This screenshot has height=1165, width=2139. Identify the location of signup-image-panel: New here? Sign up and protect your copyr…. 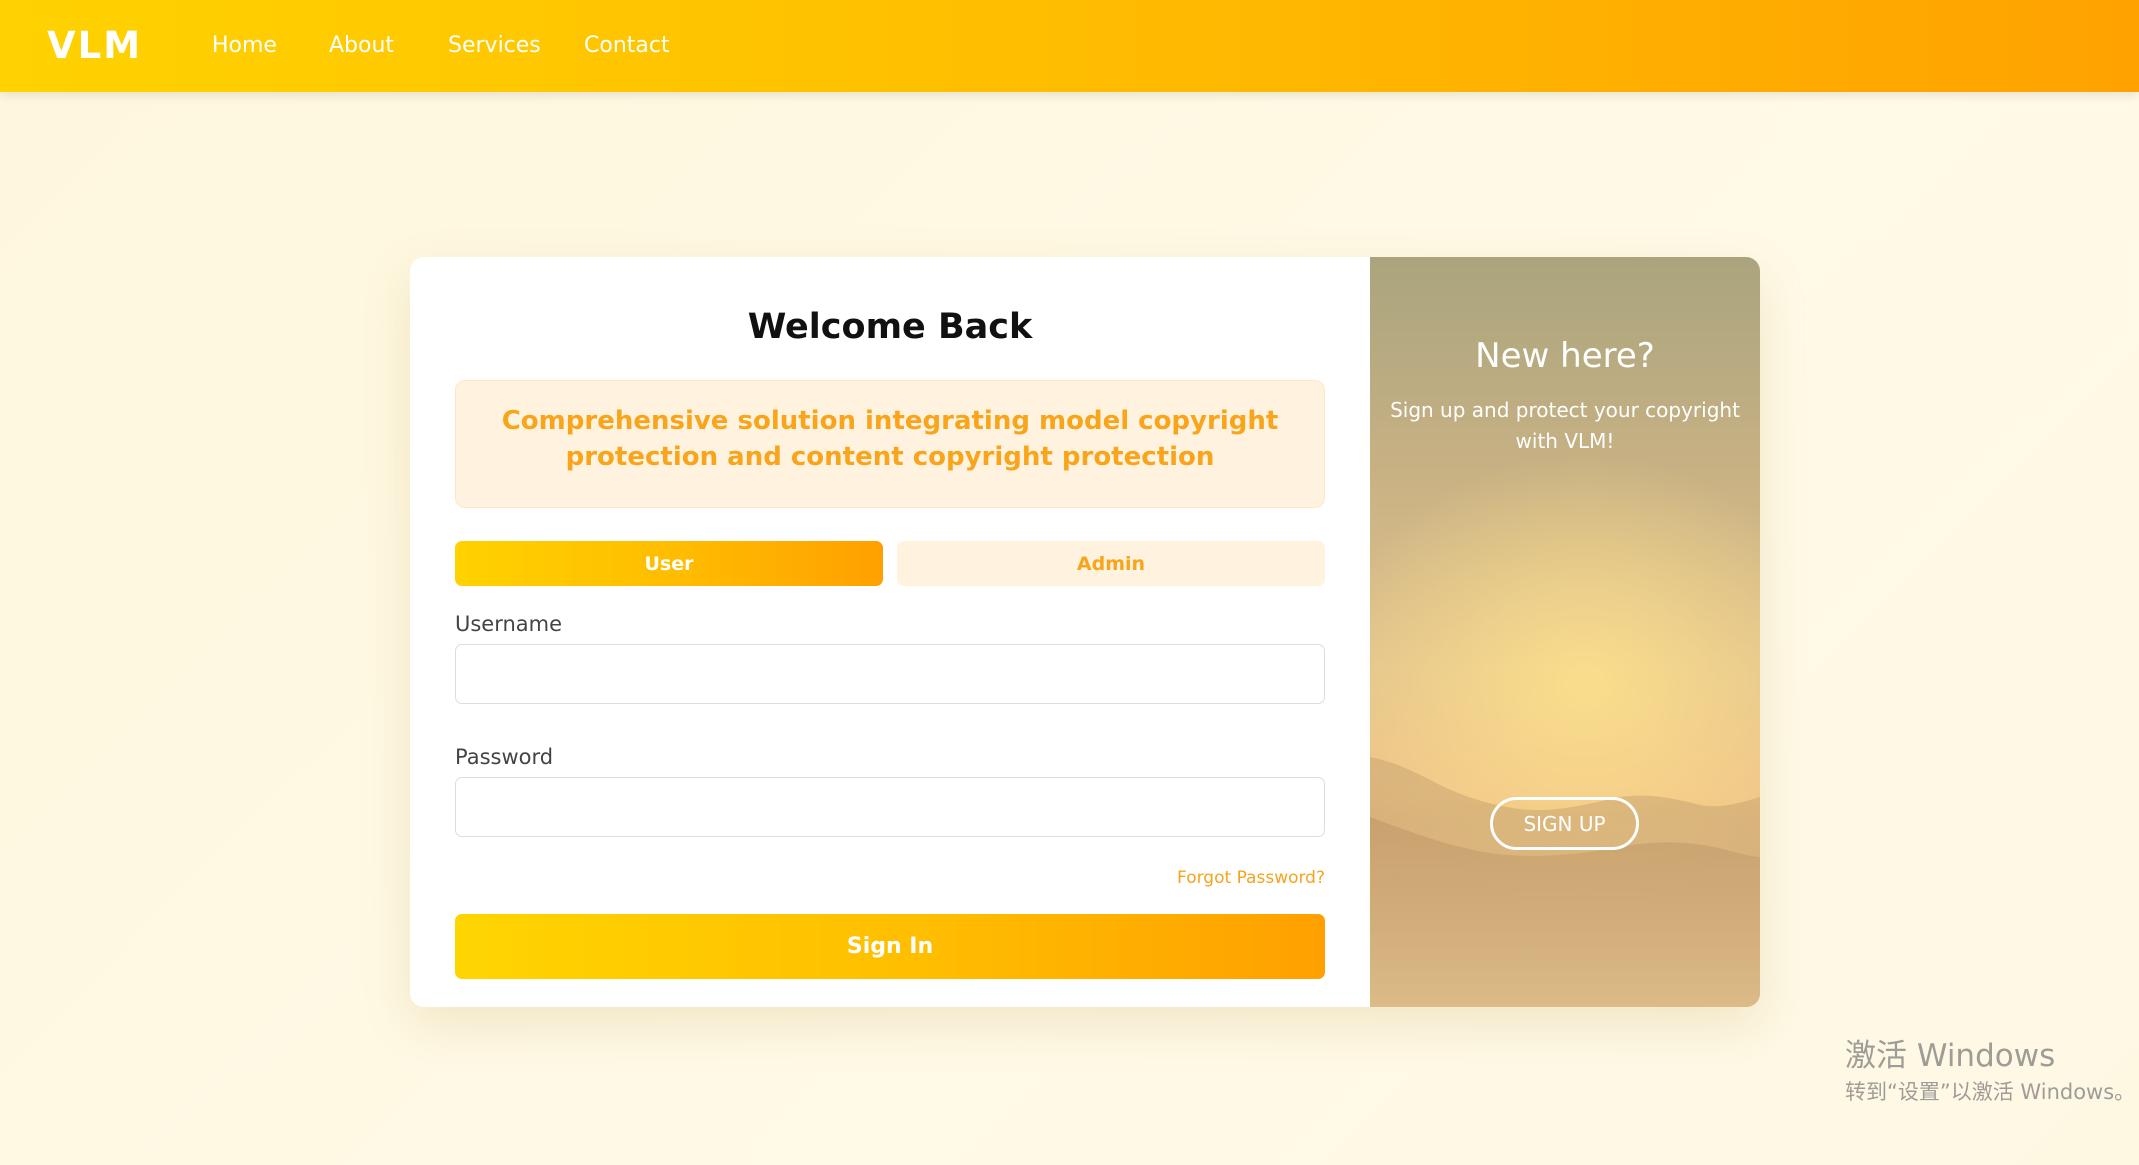
(1565, 632).